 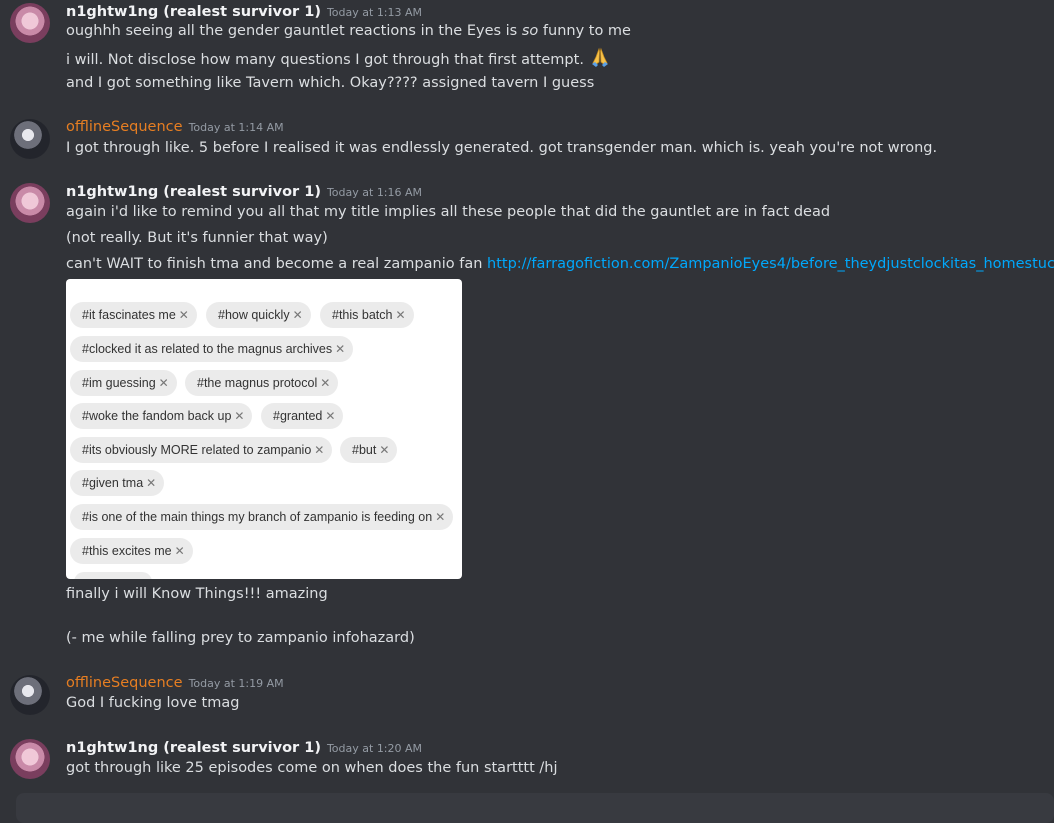 What do you see at coordinates (599, 57) in the screenshot?
I see `folded-hands-emoji` at bounding box center [599, 57].